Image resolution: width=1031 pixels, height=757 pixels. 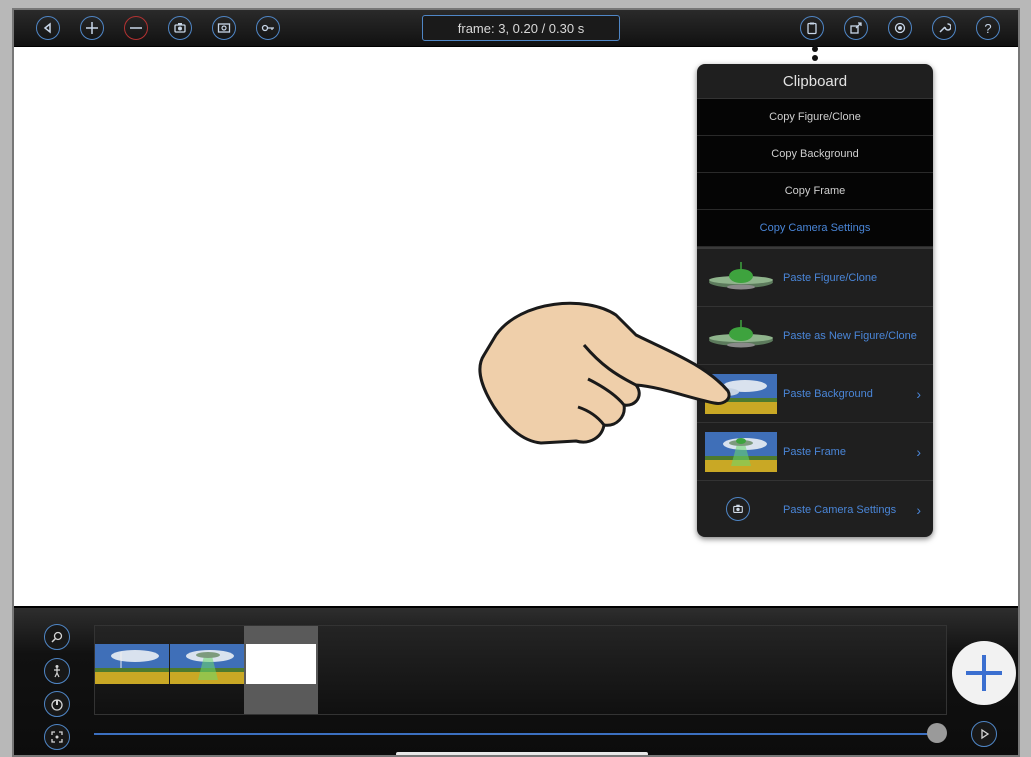 I want to click on remove-button, so click(x=136, y=28).